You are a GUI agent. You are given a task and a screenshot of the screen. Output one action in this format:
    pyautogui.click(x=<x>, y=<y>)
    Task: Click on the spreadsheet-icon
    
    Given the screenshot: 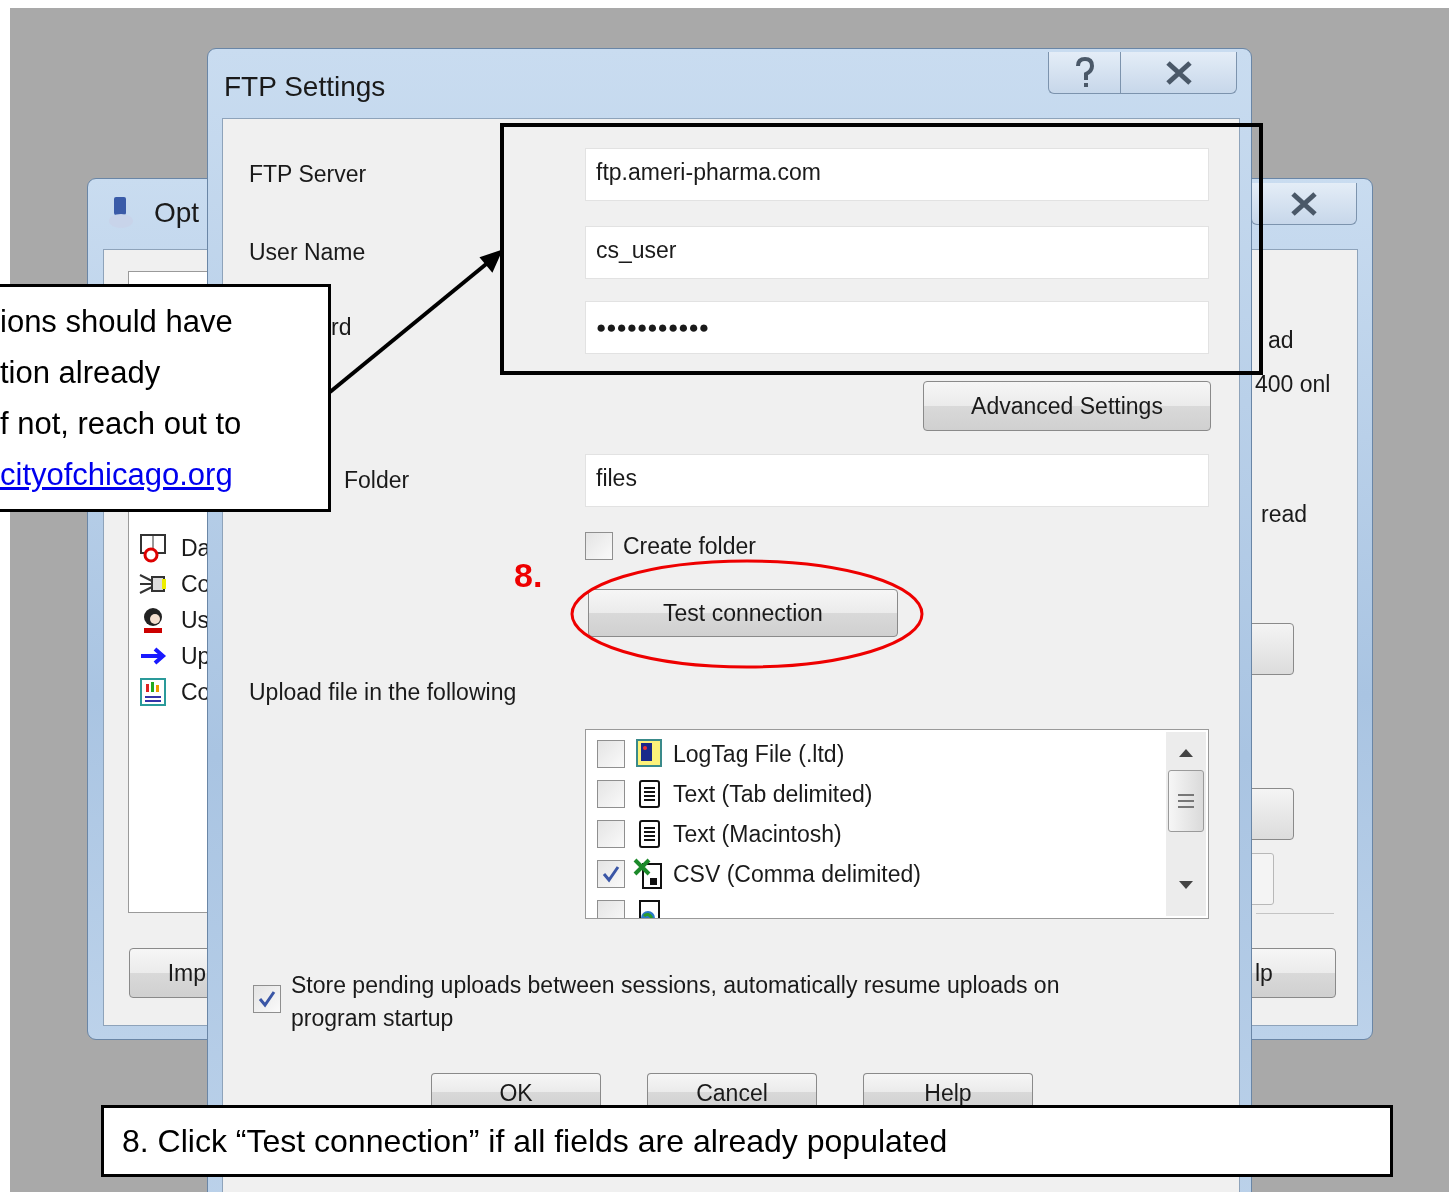 What is the action you would take?
    pyautogui.click(x=649, y=874)
    